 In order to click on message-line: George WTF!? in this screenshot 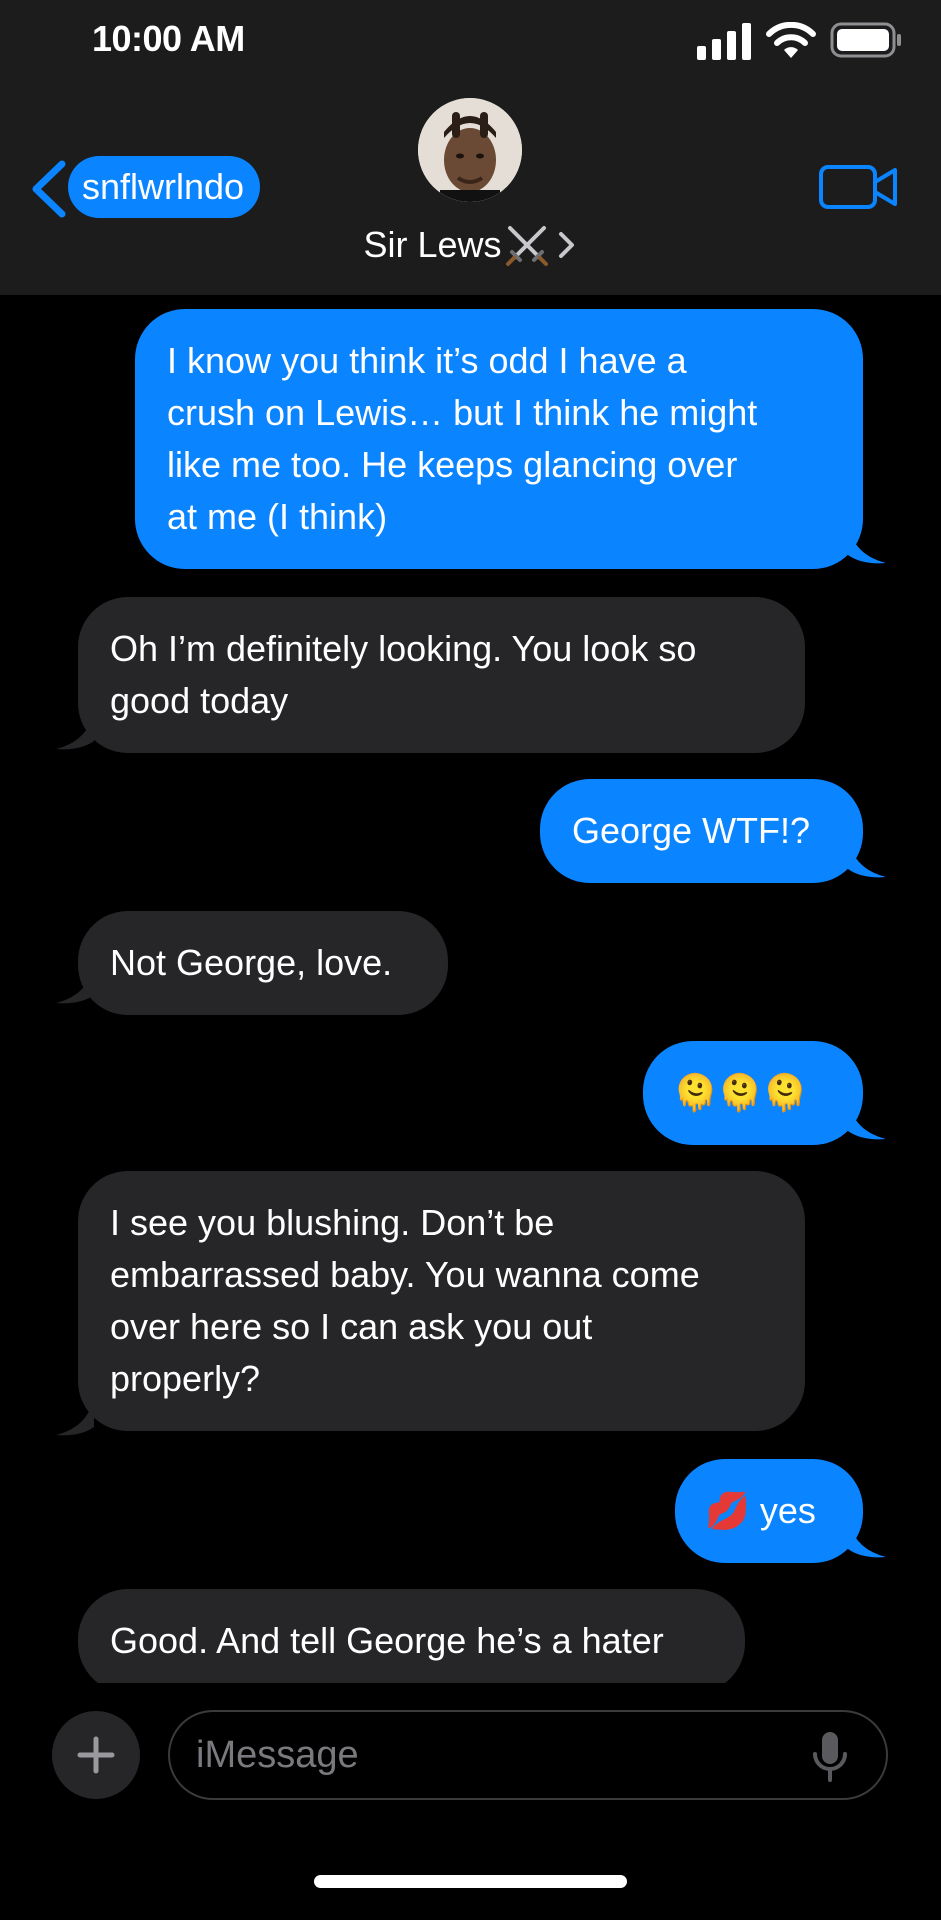, I will do `click(691, 830)`.